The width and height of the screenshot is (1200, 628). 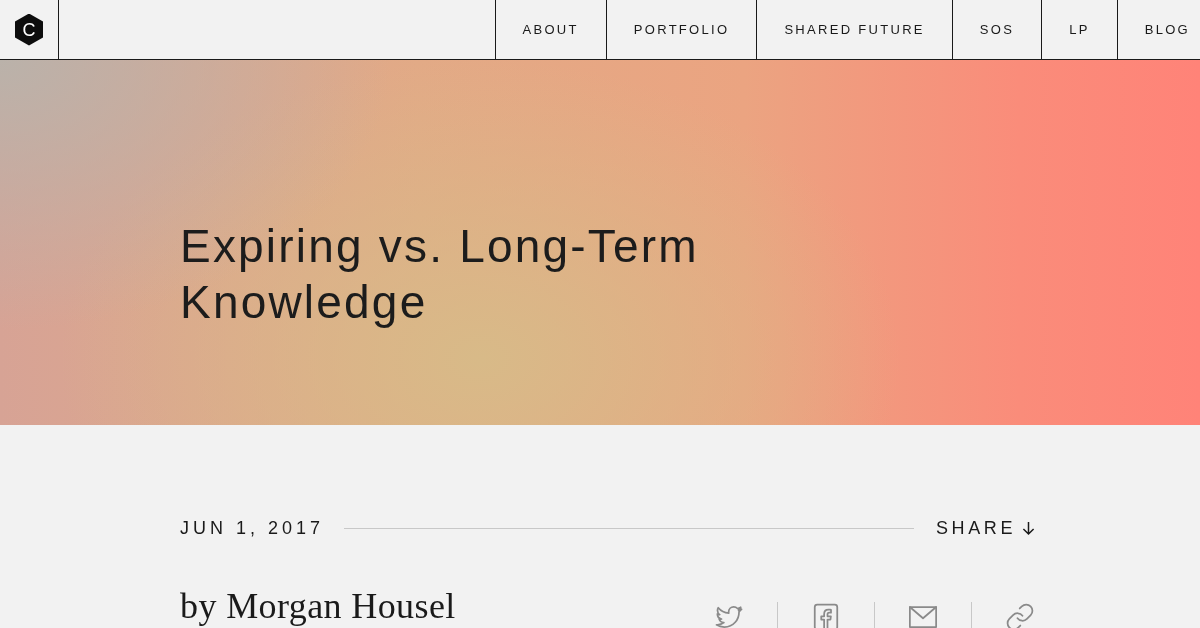 I want to click on post-date: JUN 1, 2017, so click(x=252, y=528).